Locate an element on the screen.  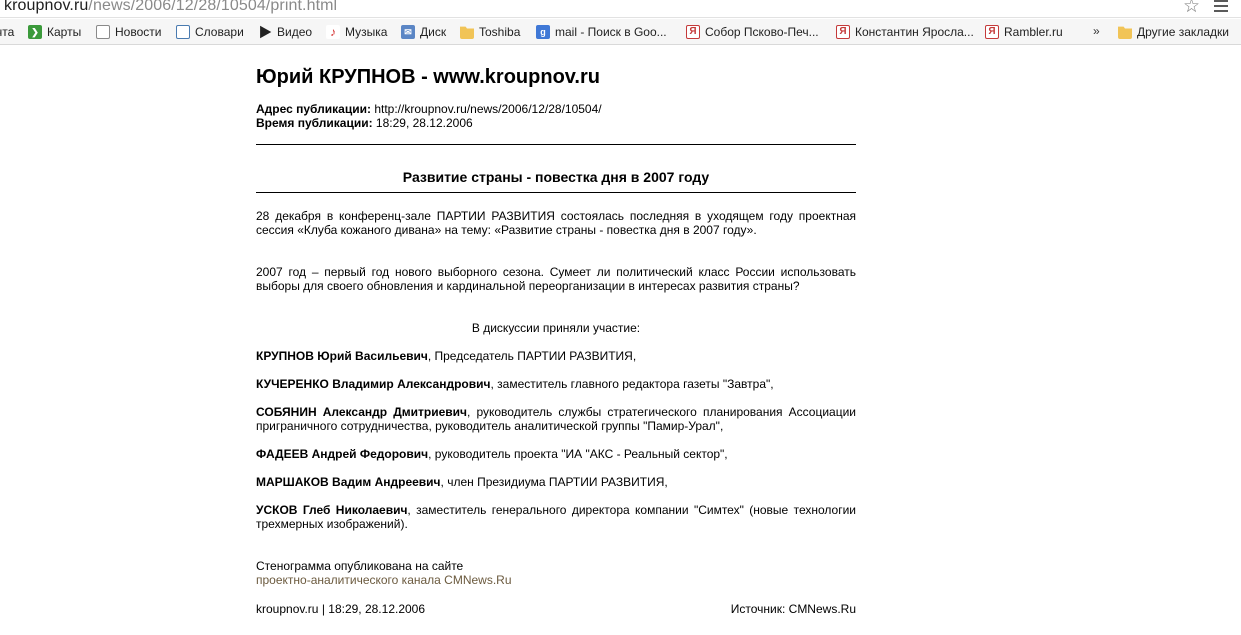
time-label: Время публикации: is located at coordinates (314, 123).